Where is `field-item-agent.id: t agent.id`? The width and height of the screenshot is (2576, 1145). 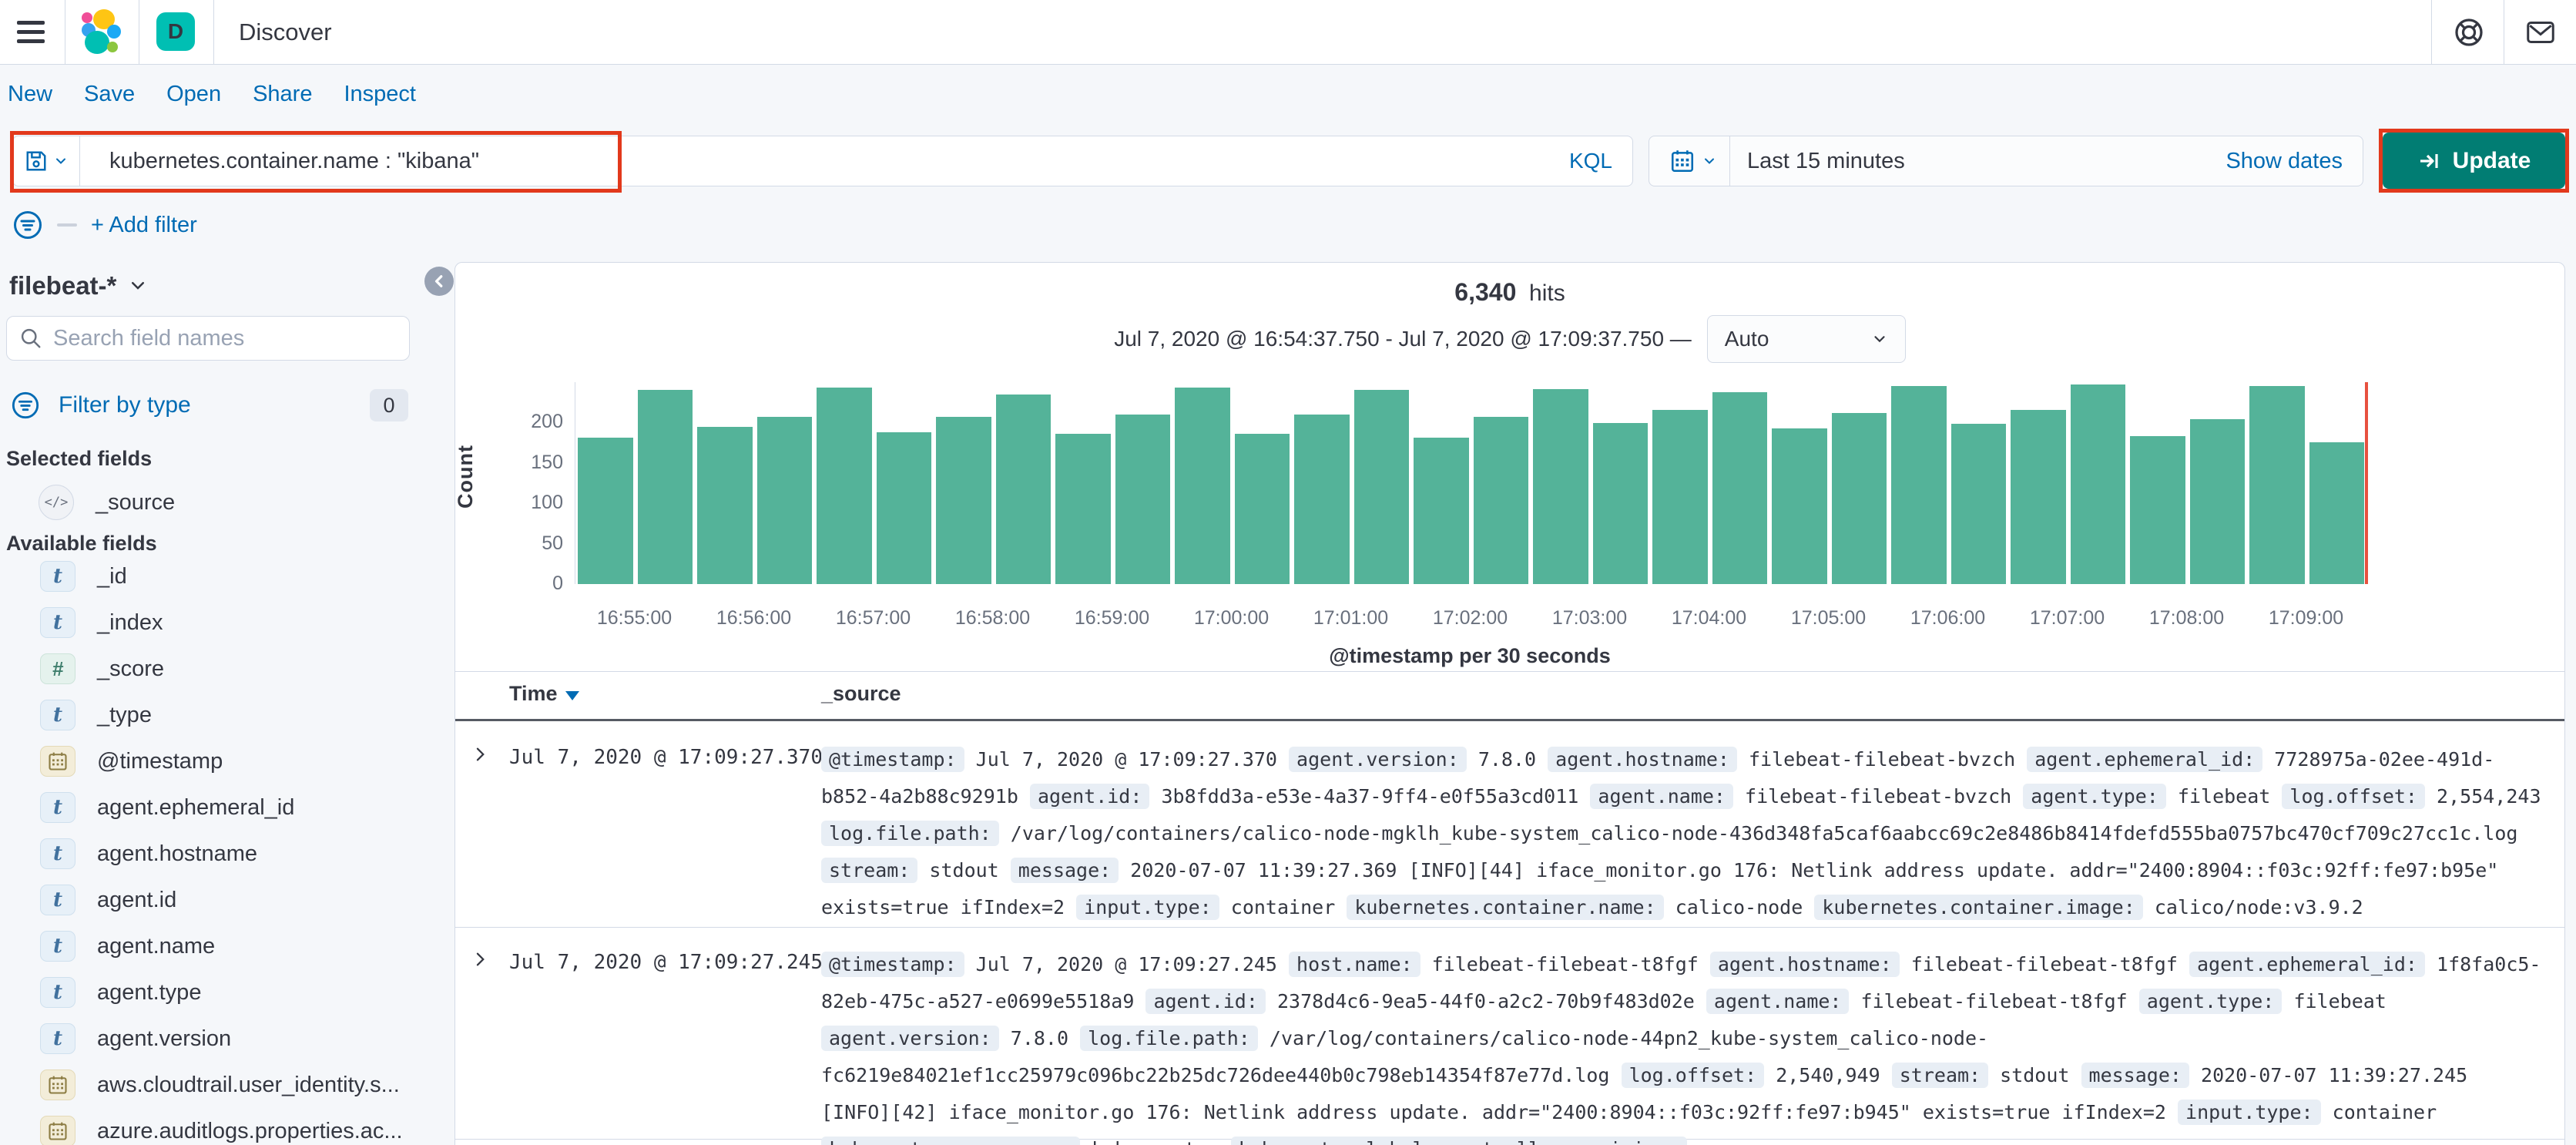 field-item-agent.id: t agent.id is located at coordinates (215, 900).